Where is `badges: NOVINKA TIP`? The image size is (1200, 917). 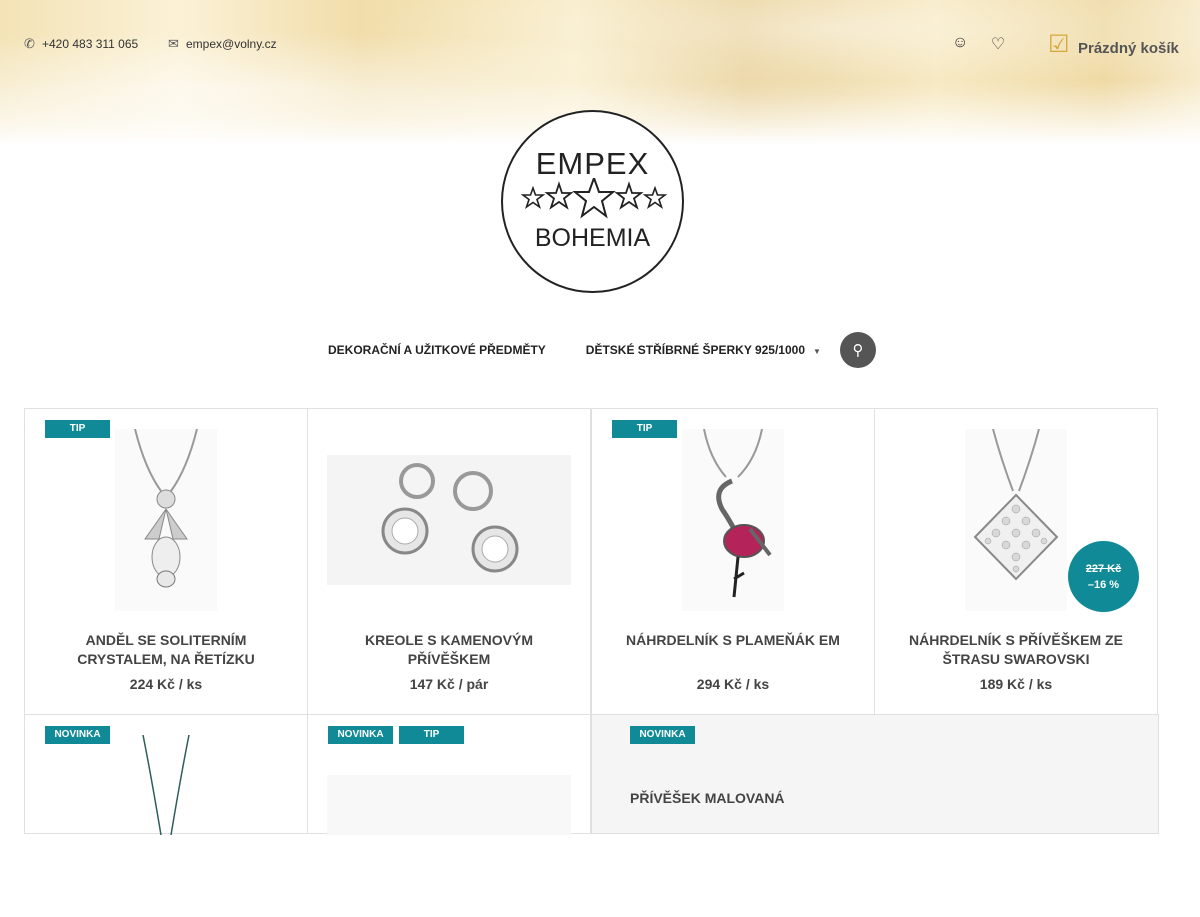 badges: NOVINKA TIP is located at coordinates (396, 735).